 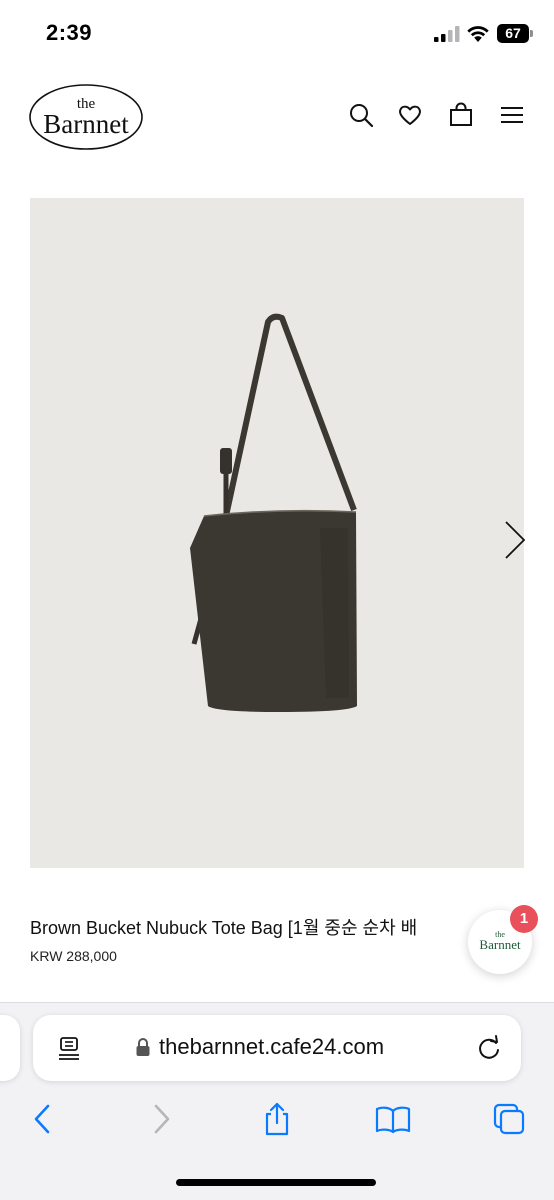 I want to click on wifi-icon, so click(x=478, y=32).